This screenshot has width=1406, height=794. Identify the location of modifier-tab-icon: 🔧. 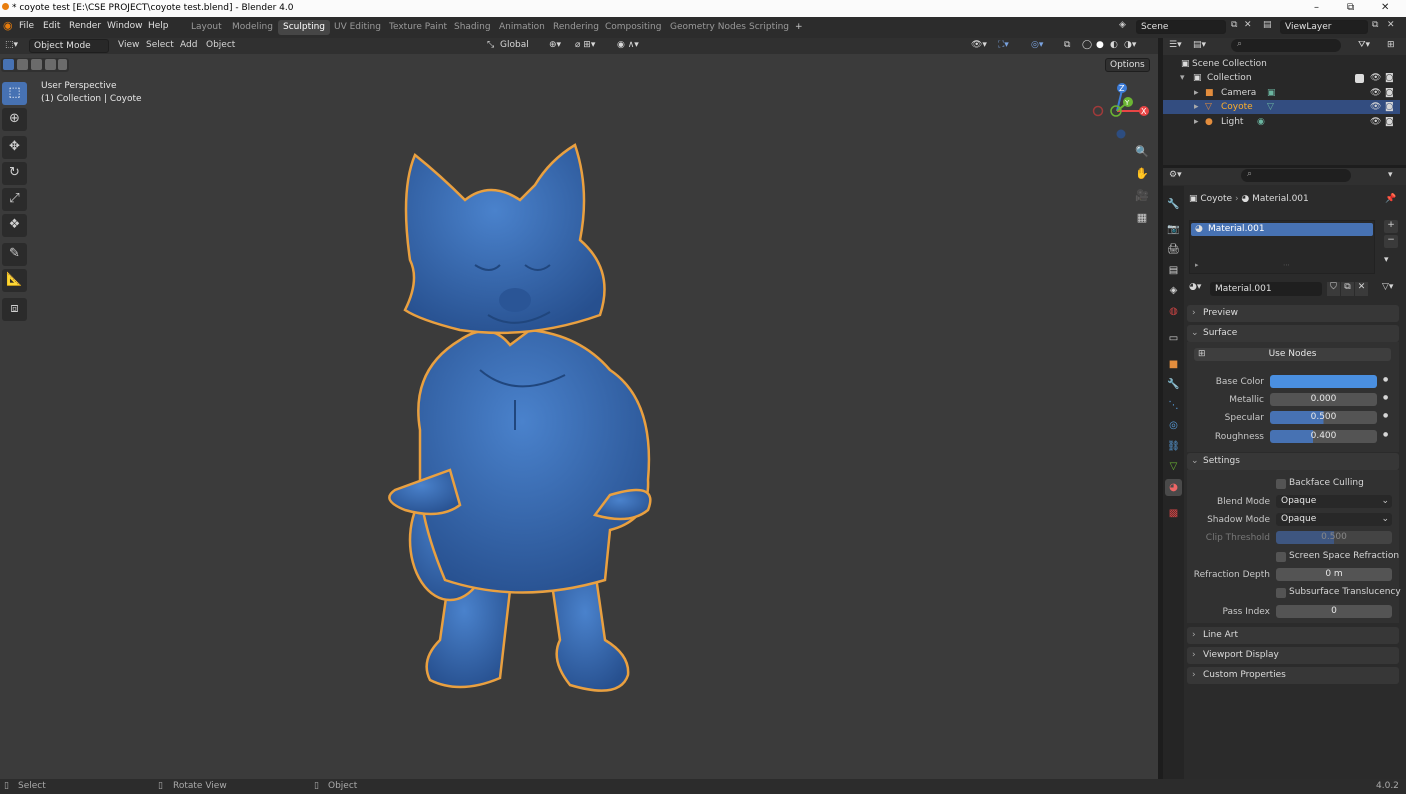
(1173, 384).